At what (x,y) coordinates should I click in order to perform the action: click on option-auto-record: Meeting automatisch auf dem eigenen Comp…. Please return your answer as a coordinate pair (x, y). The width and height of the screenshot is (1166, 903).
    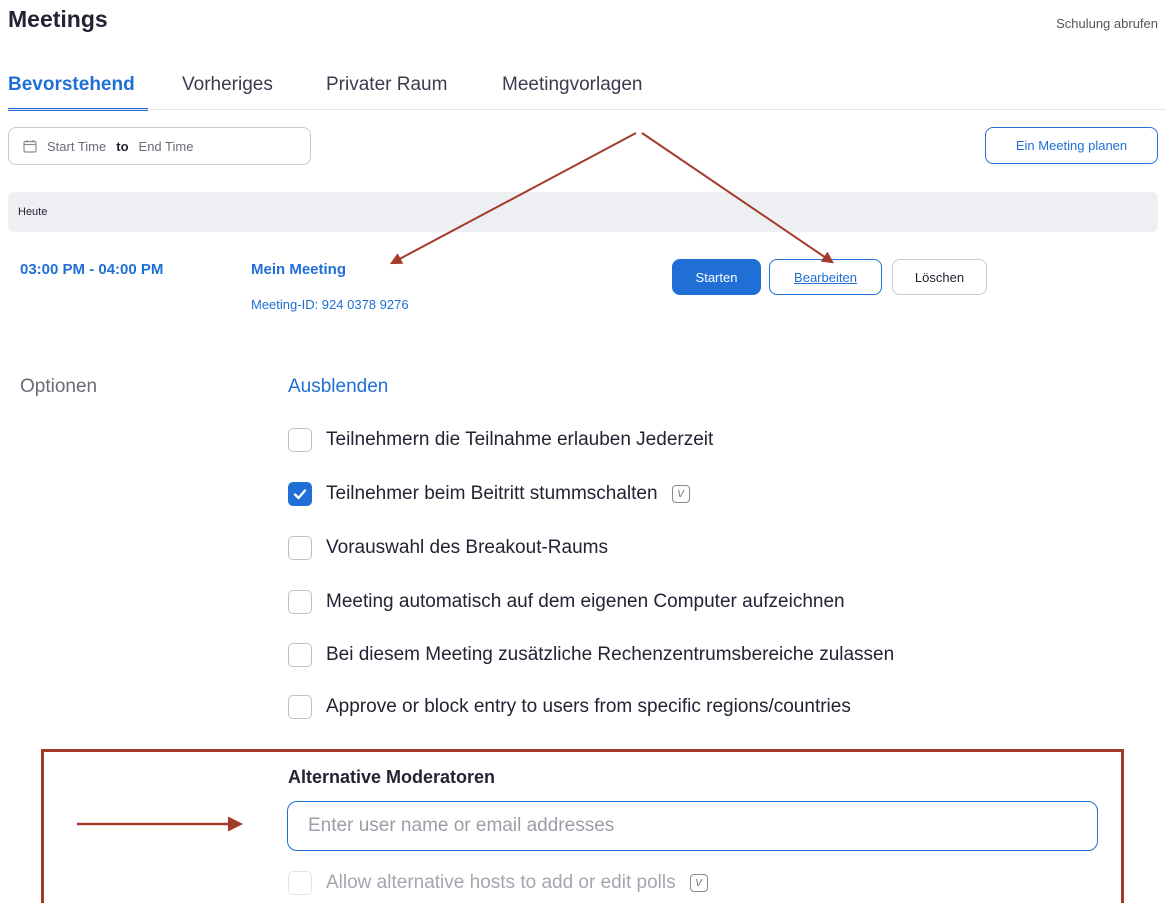
    Looking at the image, I should click on (566, 602).